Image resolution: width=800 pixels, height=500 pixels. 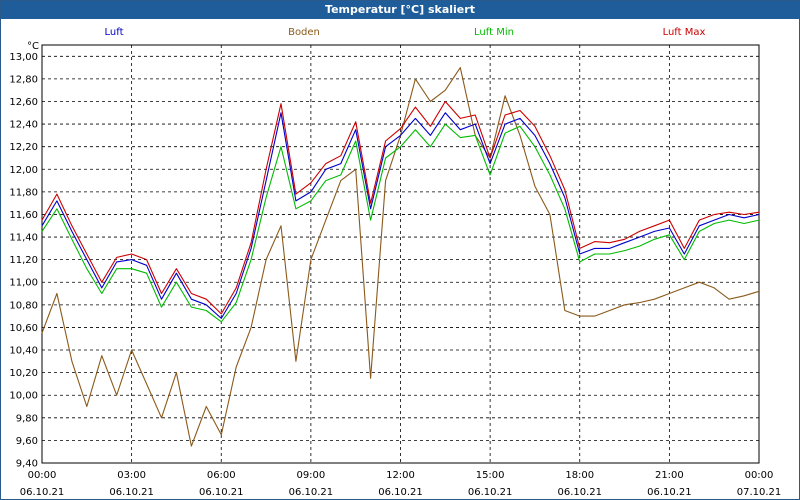 I want to click on x-tick-date: 07.10.21, so click(x=759, y=492).